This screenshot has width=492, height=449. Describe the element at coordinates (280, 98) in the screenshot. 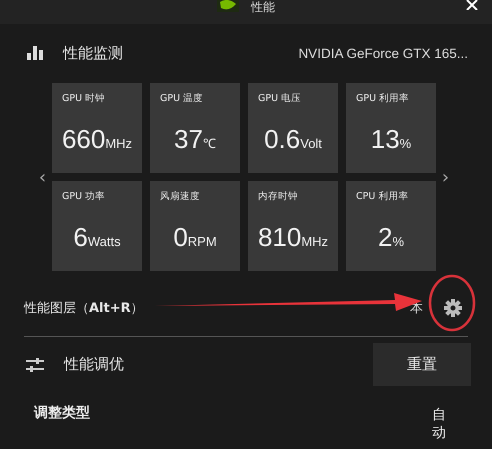

I see `tile-label: GPU 电压` at that location.